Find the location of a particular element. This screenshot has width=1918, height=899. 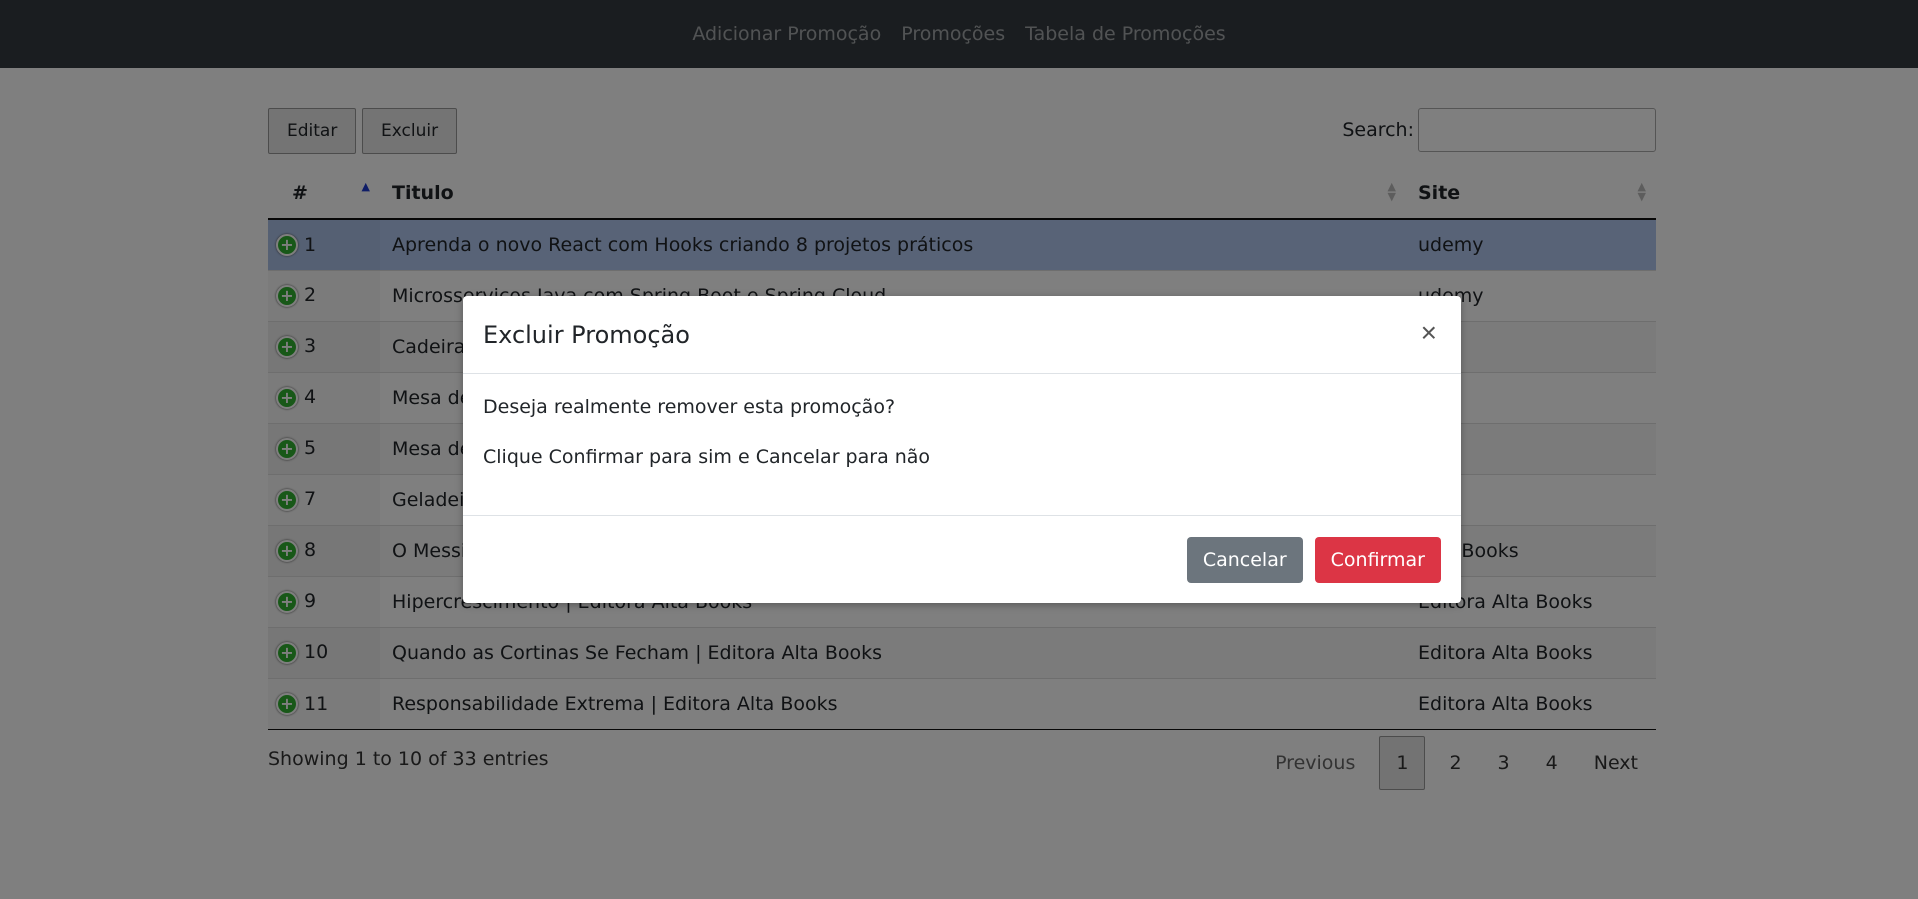

close-icon: × is located at coordinates (1429, 333).